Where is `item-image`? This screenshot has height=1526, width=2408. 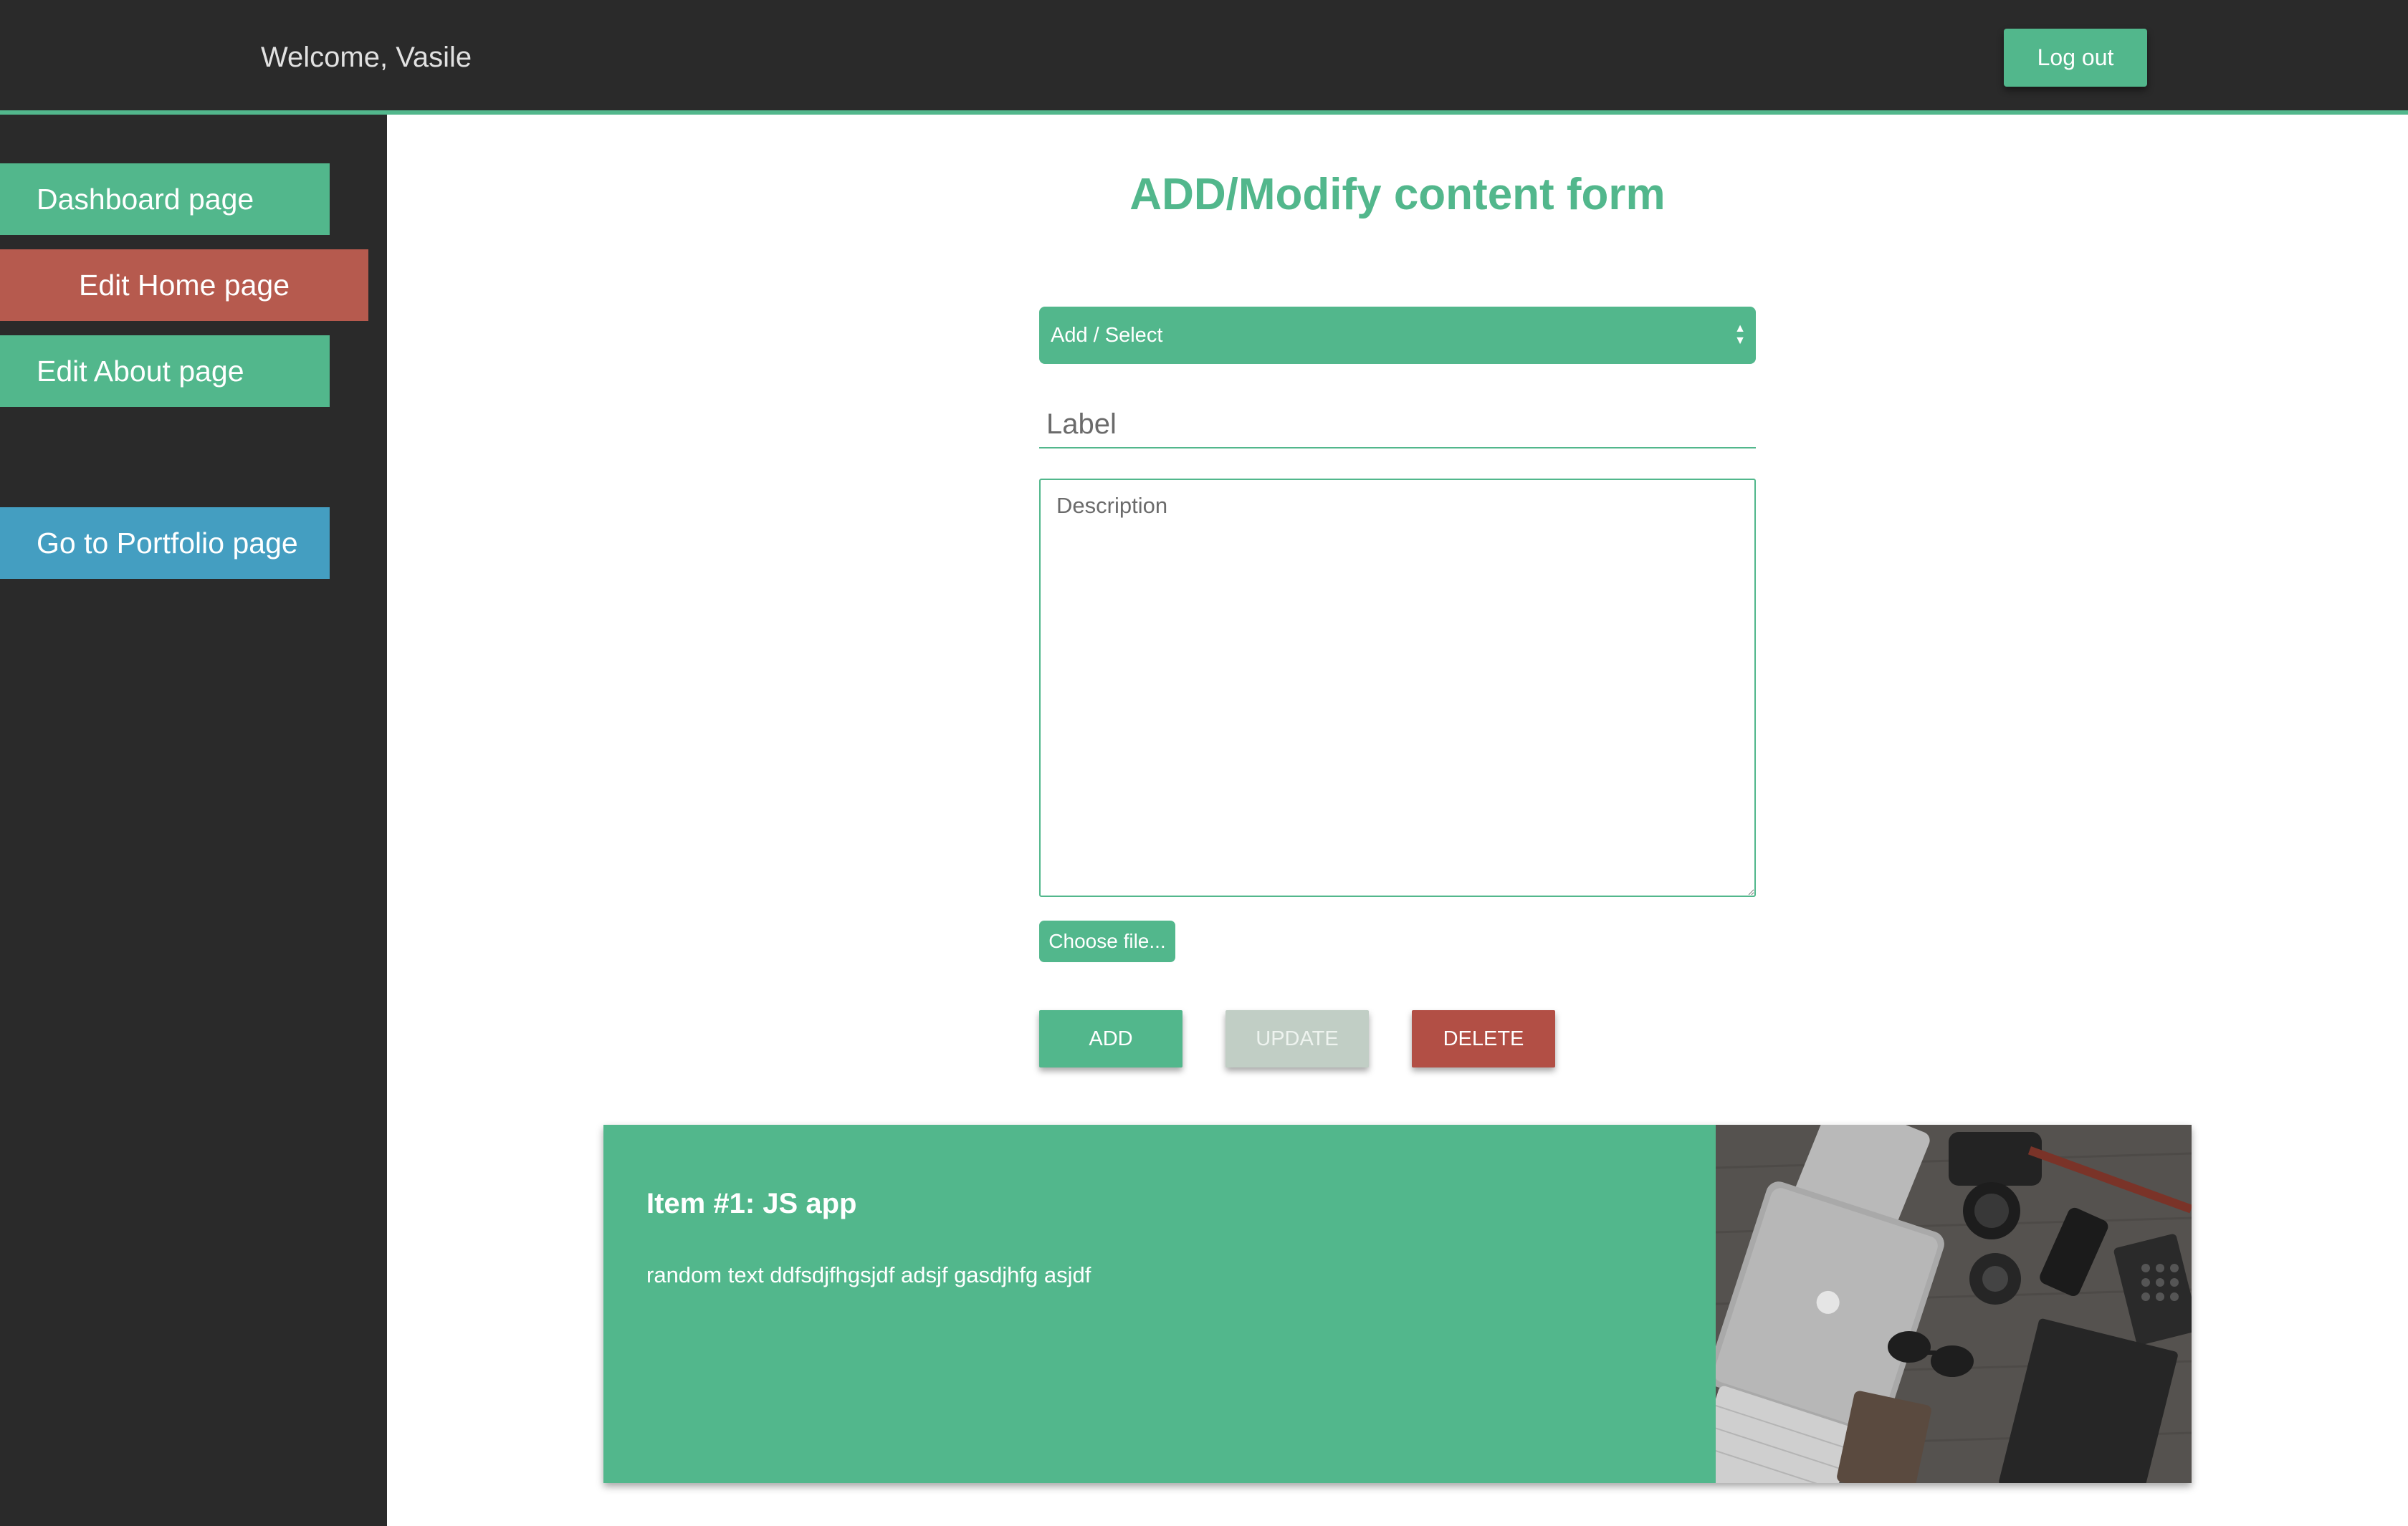
item-image is located at coordinates (1942, 1304).